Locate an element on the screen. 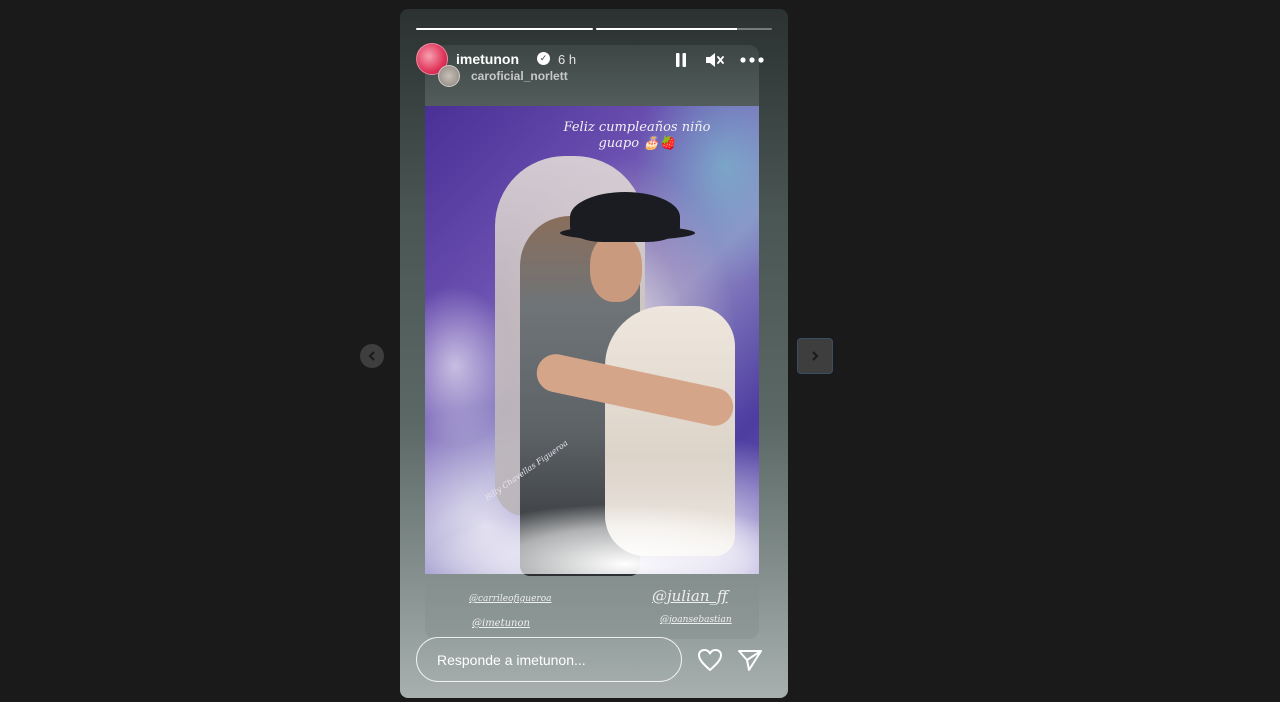 The height and width of the screenshot is (702, 1280). hat-brim is located at coordinates (627, 233).